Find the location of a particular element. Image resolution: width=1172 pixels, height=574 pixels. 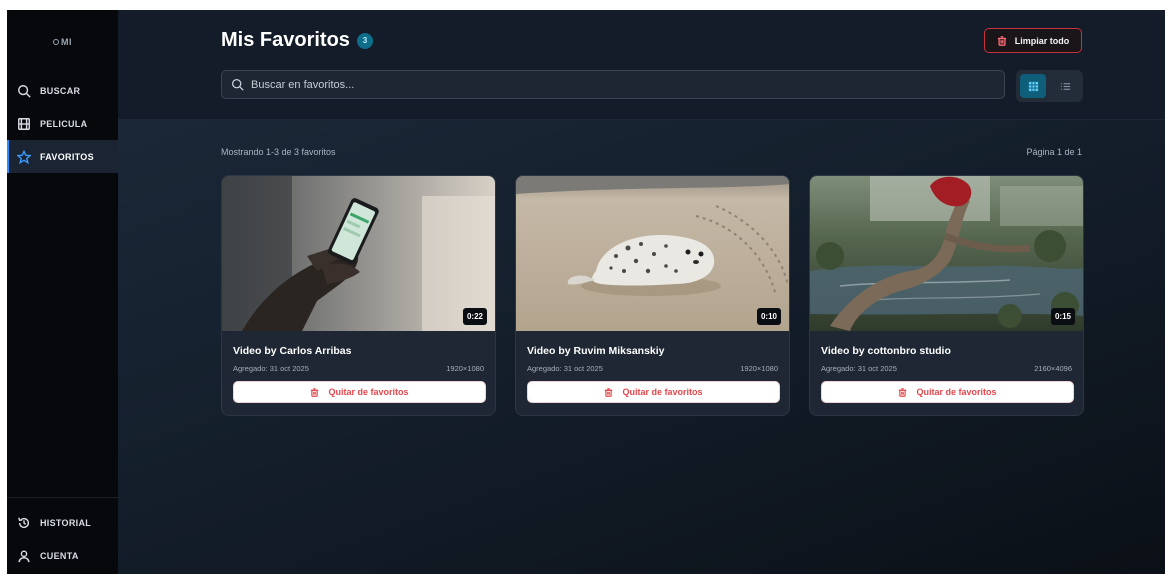

video-duration: 0:15 is located at coordinates (1062, 316).